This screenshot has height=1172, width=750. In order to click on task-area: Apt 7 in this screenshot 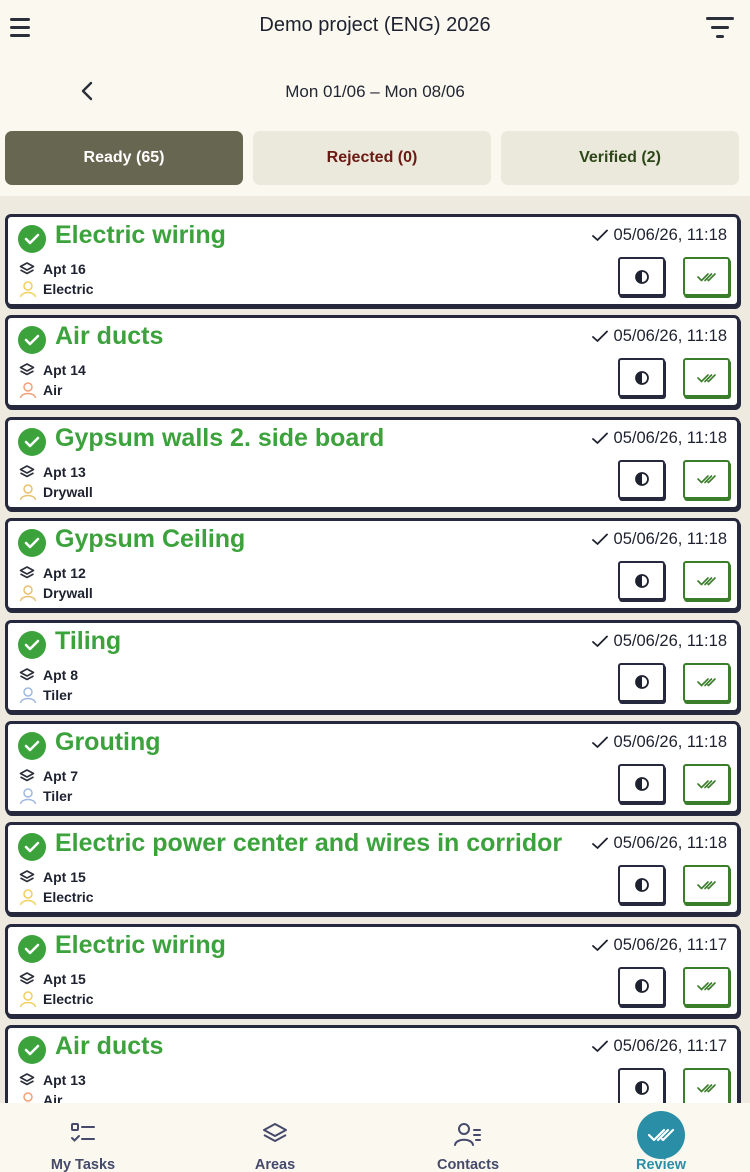, I will do `click(48, 776)`.